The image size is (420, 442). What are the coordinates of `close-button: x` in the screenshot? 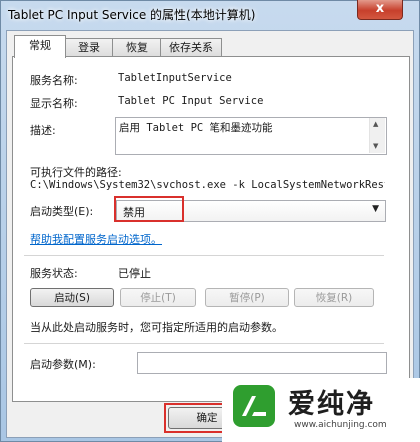 It's located at (380, 10).